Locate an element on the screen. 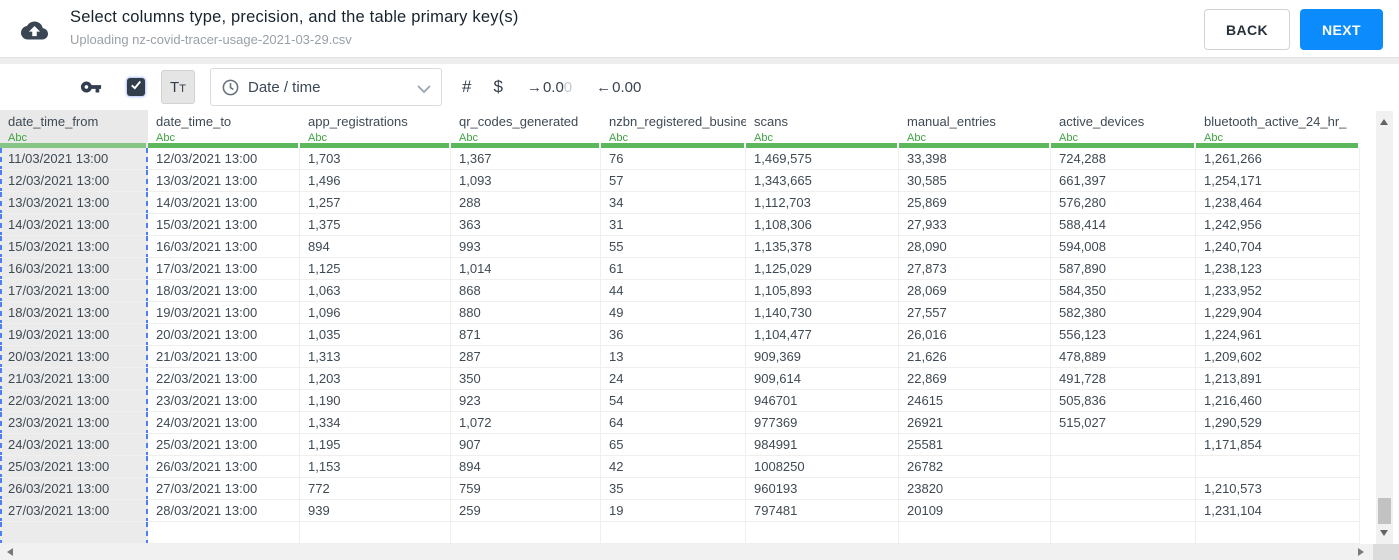  cell: 17/03/2021 13:00 is located at coordinates (74, 291).